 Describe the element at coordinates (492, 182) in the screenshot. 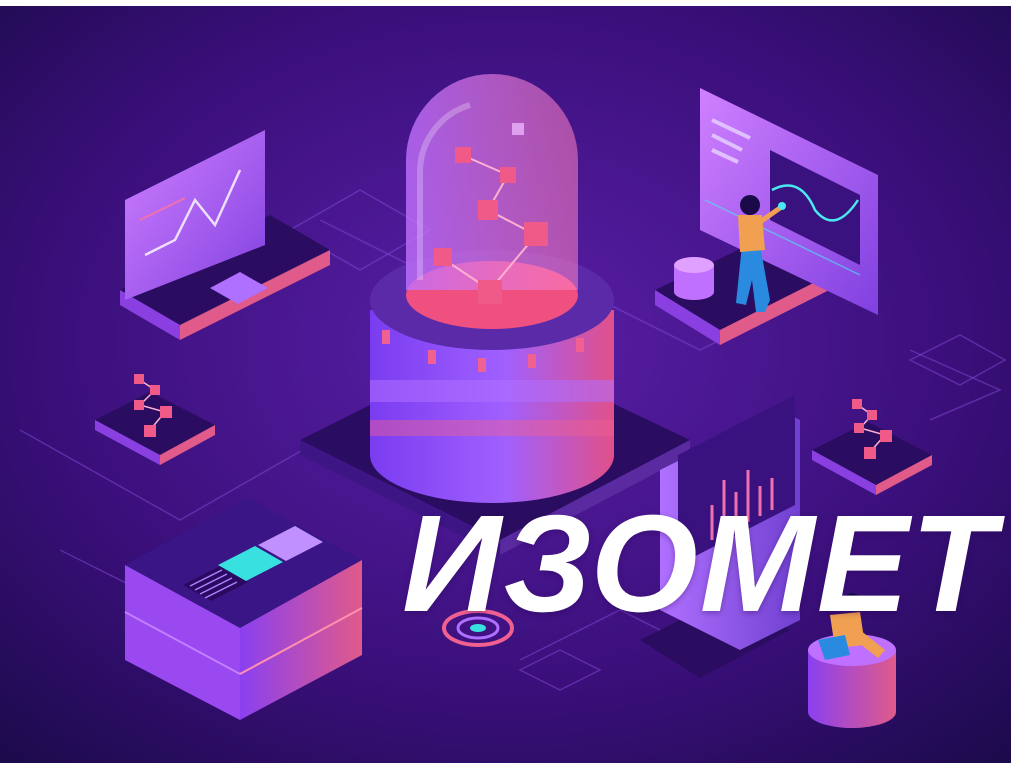

I see `glass-dome-icon` at that location.